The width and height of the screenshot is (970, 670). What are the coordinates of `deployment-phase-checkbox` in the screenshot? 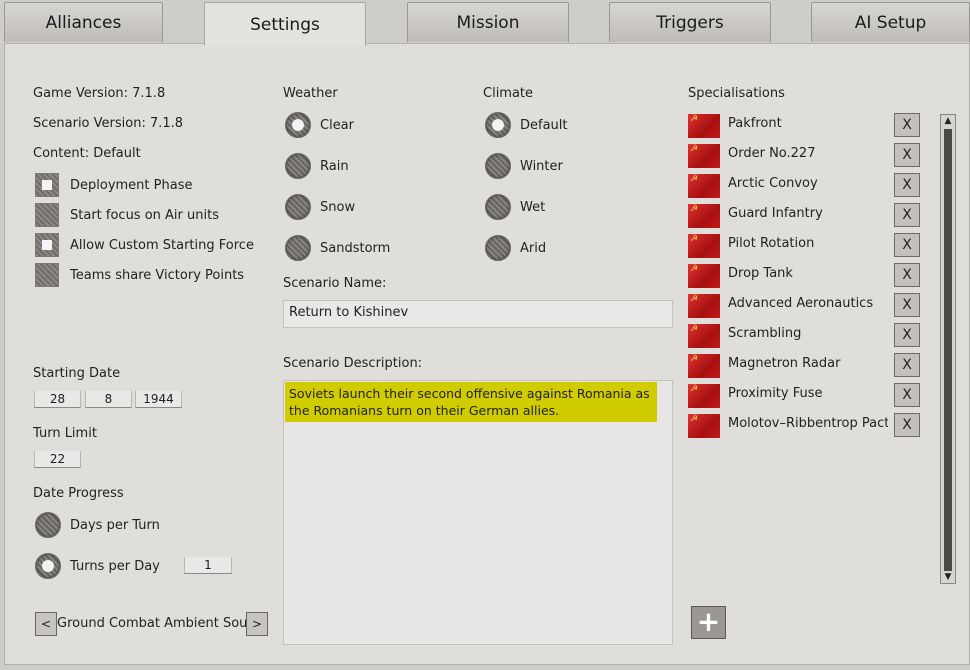 It's located at (47, 185).